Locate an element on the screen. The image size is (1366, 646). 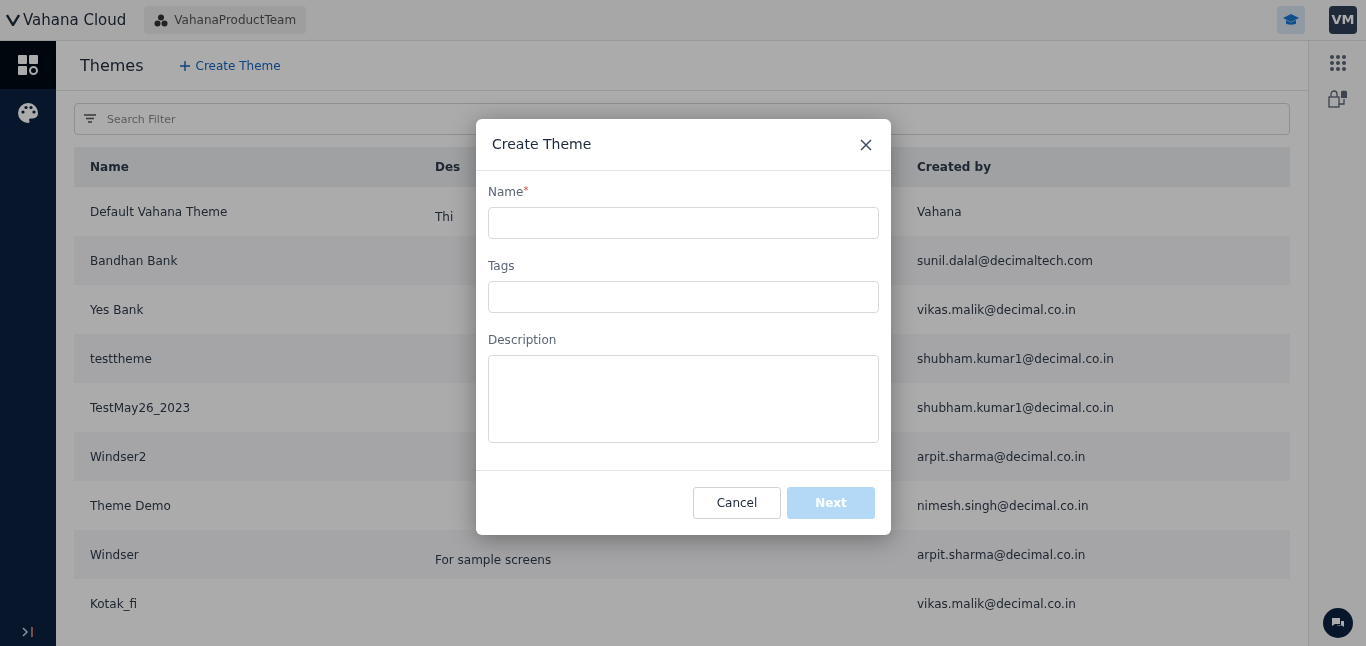
column-header: Des is located at coordinates (448, 167).